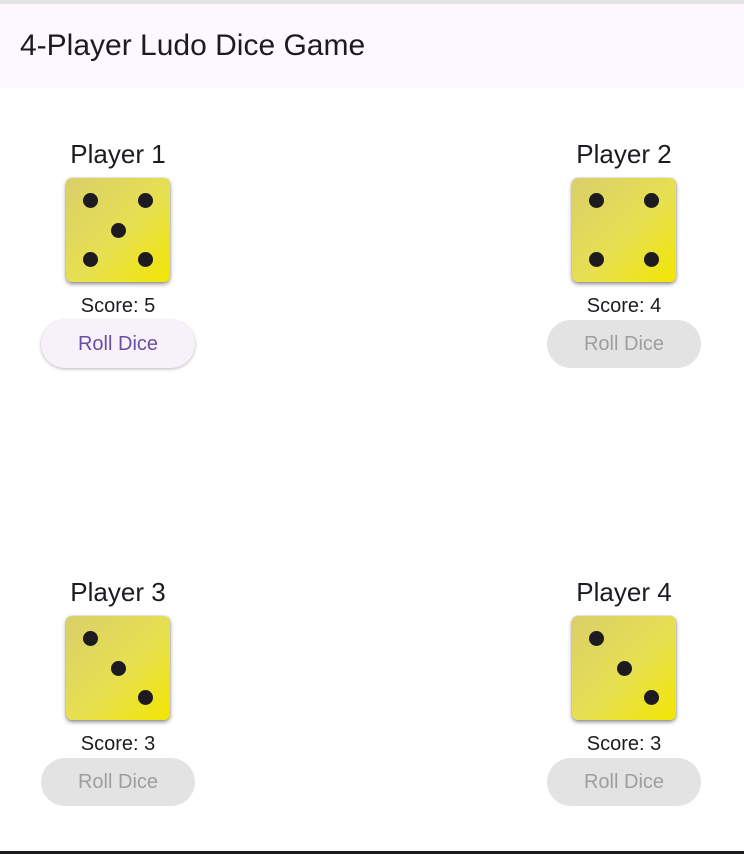 The height and width of the screenshot is (854, 744). I want to click on player-name: Player 4, so click(624, 592).